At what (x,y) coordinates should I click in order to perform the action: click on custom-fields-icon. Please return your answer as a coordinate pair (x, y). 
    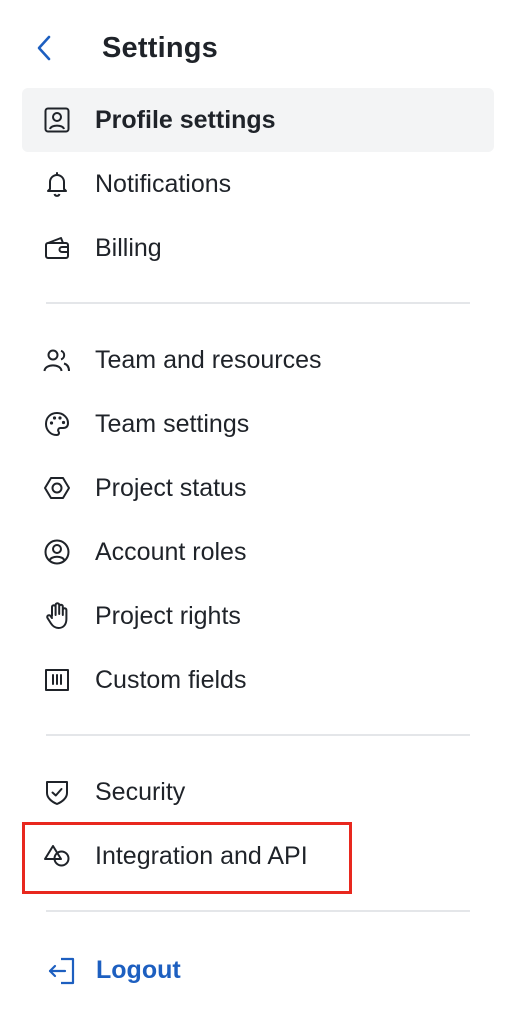
    Looking at the image, I should click on (57, 680).